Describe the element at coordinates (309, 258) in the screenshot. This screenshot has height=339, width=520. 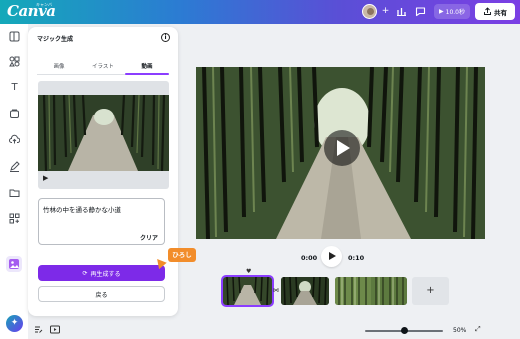
I see `current-time: 0:00` at that location.